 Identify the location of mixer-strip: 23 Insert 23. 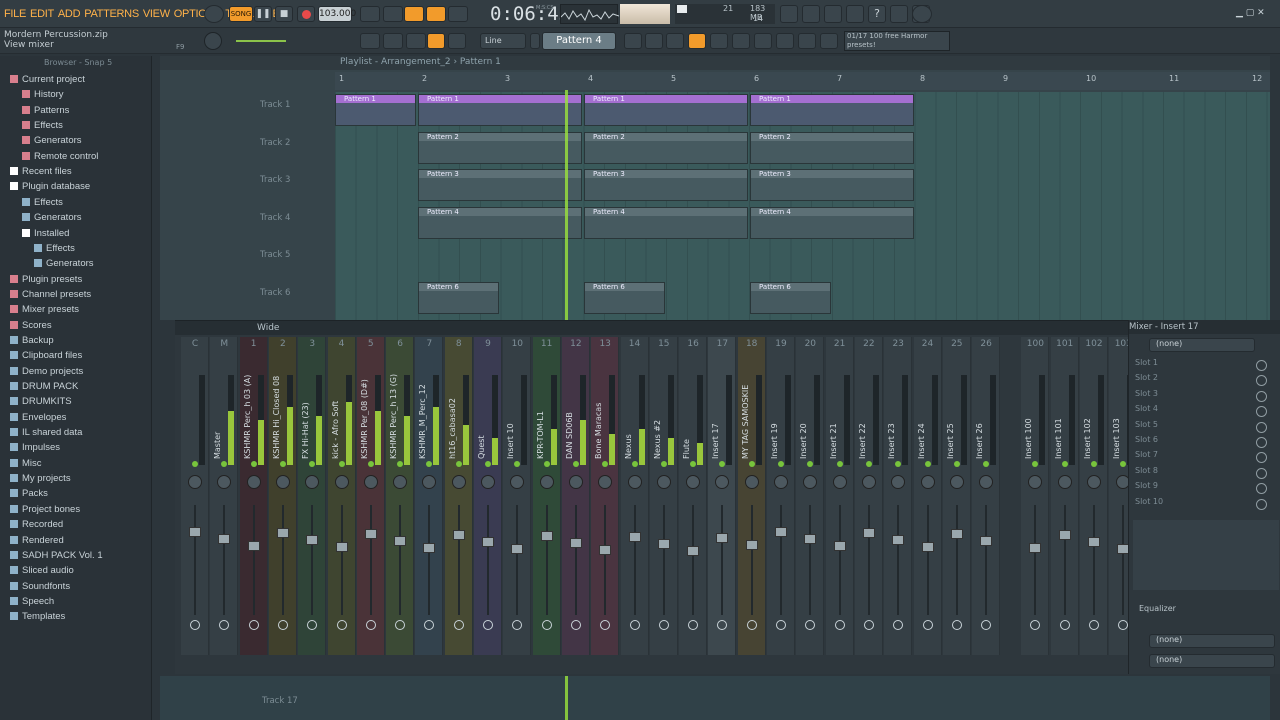
(898, 496).